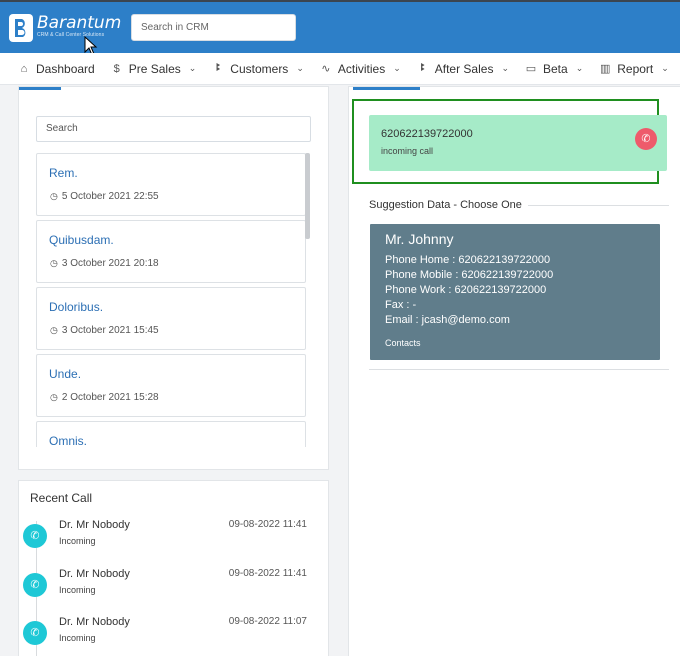 The height and width of the screenshot is (656, 680). What do you see at coordinates (81, 240) in the screenshot?
I see `note-title: Quibusdam.` at bounding box center [81, 240].